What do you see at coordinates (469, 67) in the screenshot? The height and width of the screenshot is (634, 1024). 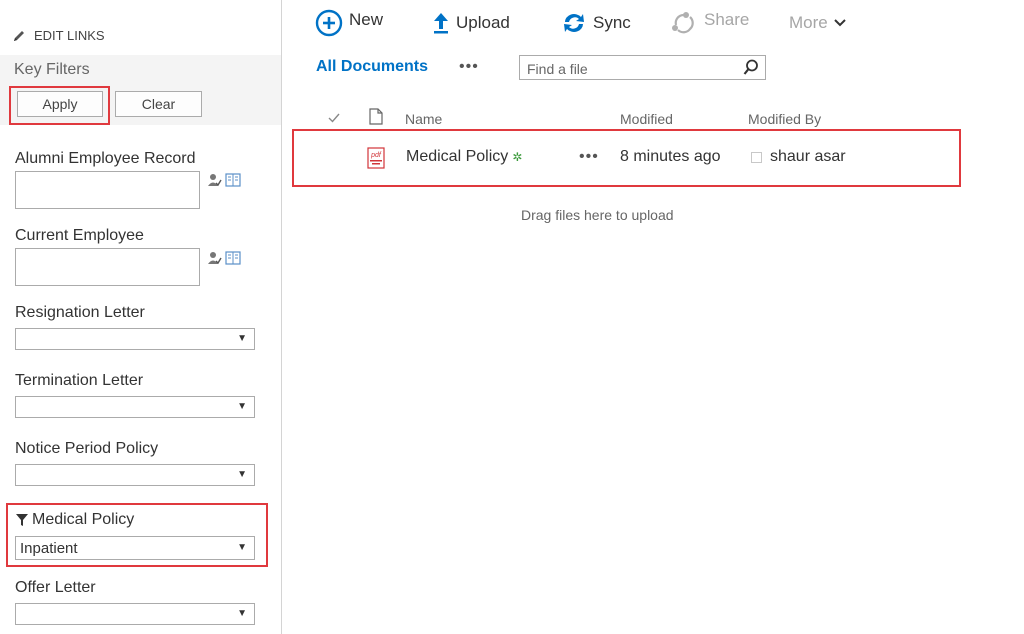 I see `view-more-ellipsis: •••` at bounding box center [469, 67].